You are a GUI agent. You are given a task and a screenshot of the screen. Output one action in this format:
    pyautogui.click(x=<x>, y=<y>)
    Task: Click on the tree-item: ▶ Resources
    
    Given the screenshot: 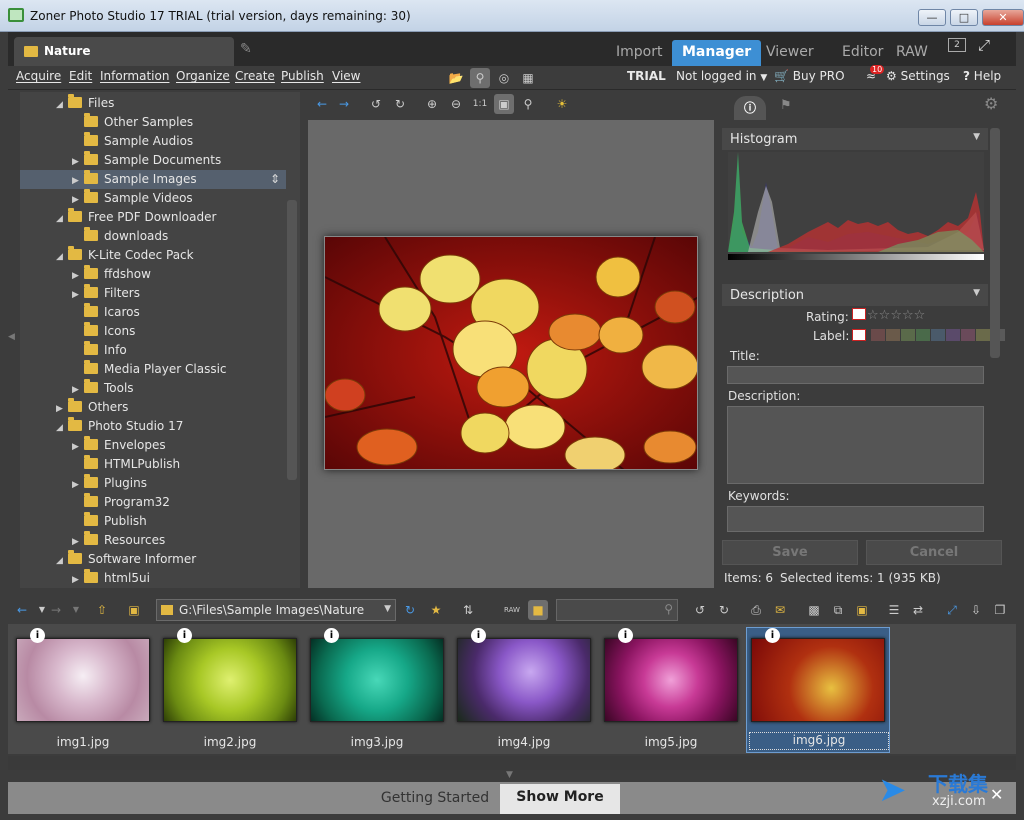 What is the action you would take?
    pyautogui.click(x=118, y=540)
    